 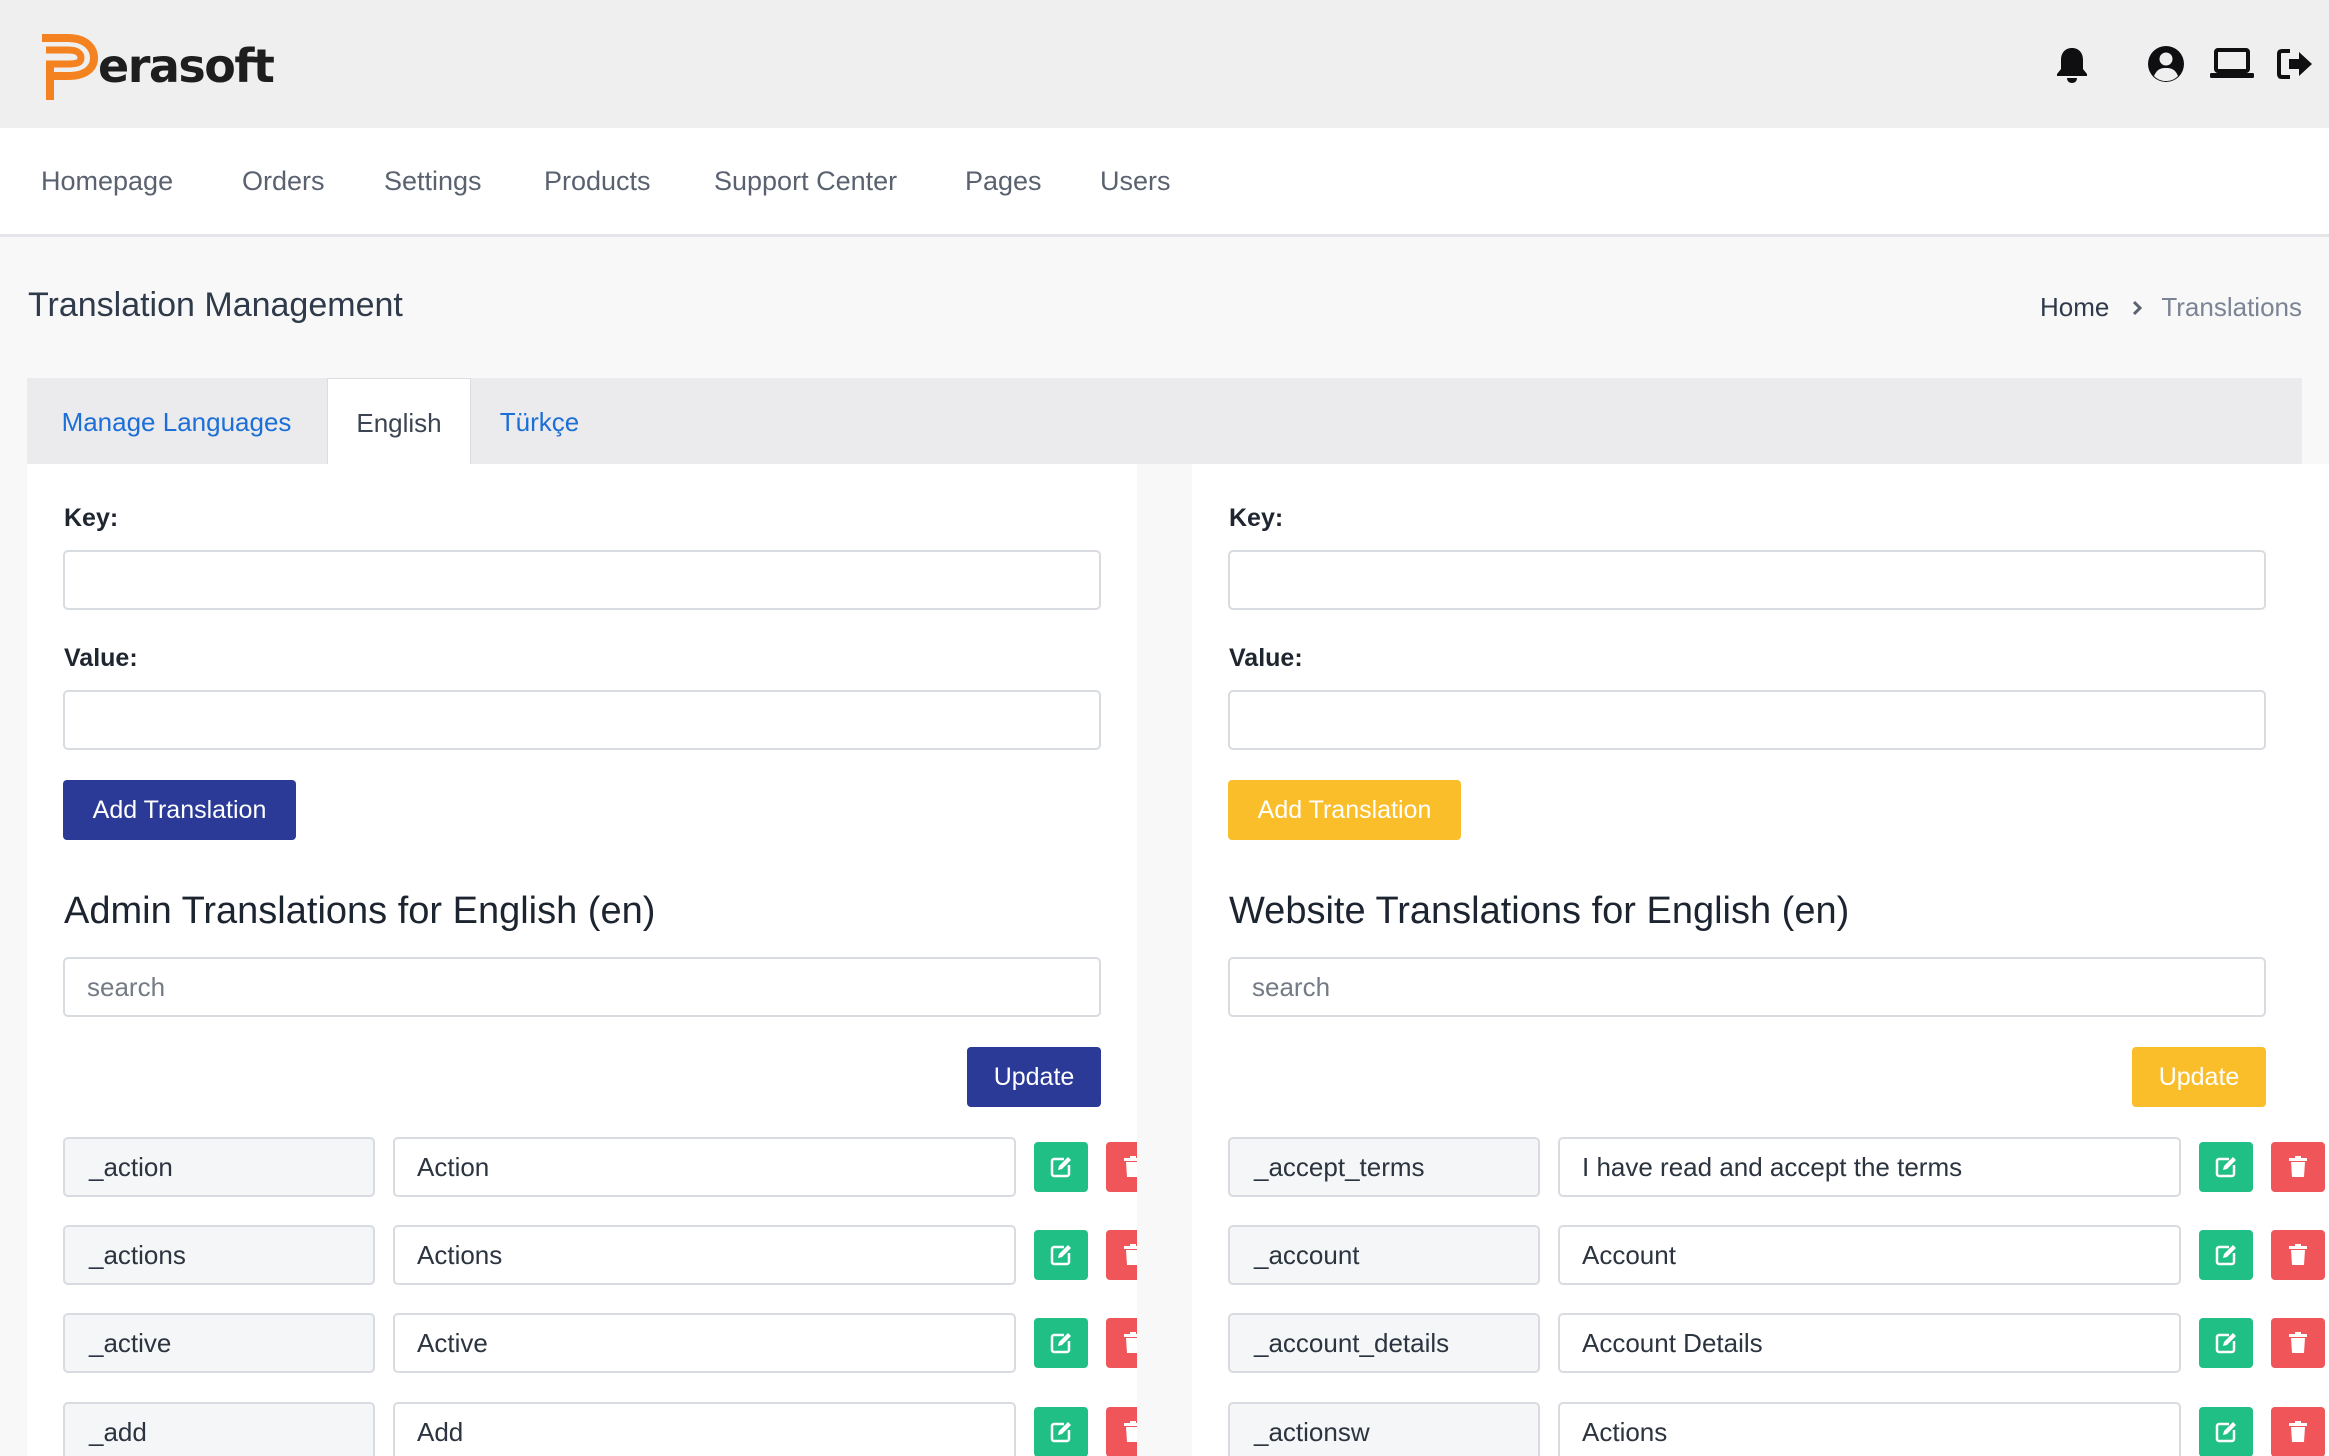 I want to click on translation-value-input: Account, so click(x=1869, y=1255).